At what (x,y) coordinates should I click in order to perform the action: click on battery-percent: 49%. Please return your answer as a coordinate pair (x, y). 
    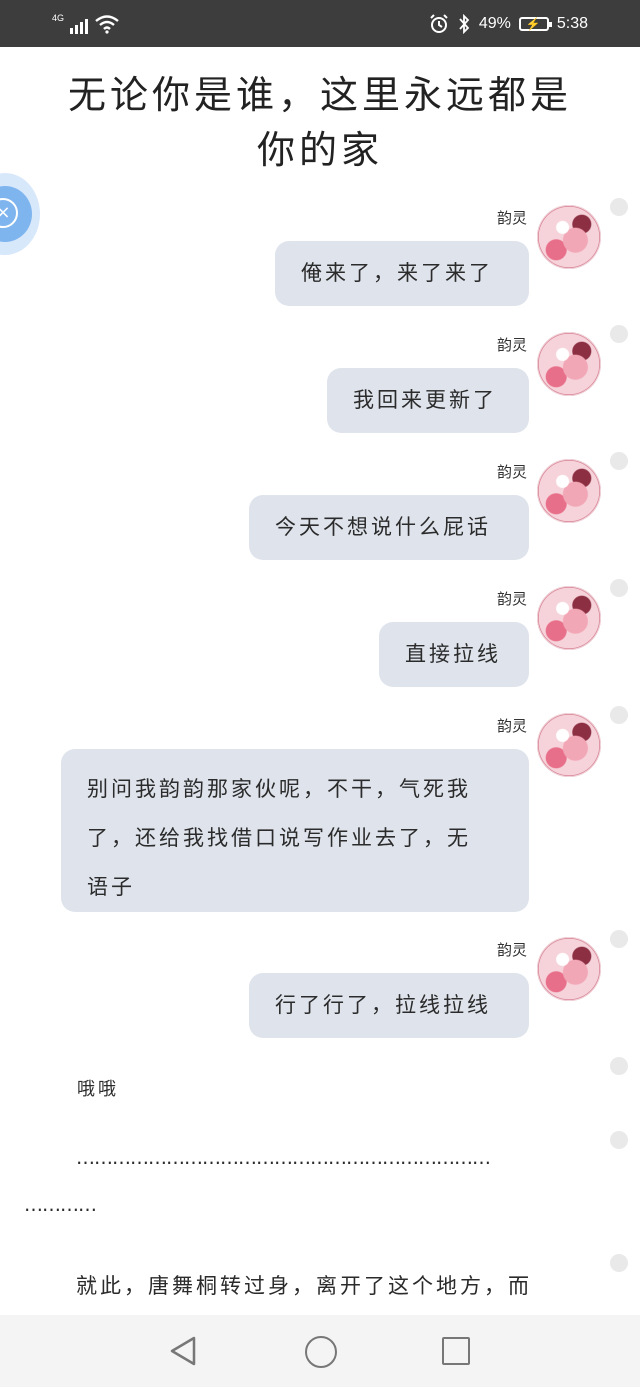
    Looking at the image, I should click on (494, 23).